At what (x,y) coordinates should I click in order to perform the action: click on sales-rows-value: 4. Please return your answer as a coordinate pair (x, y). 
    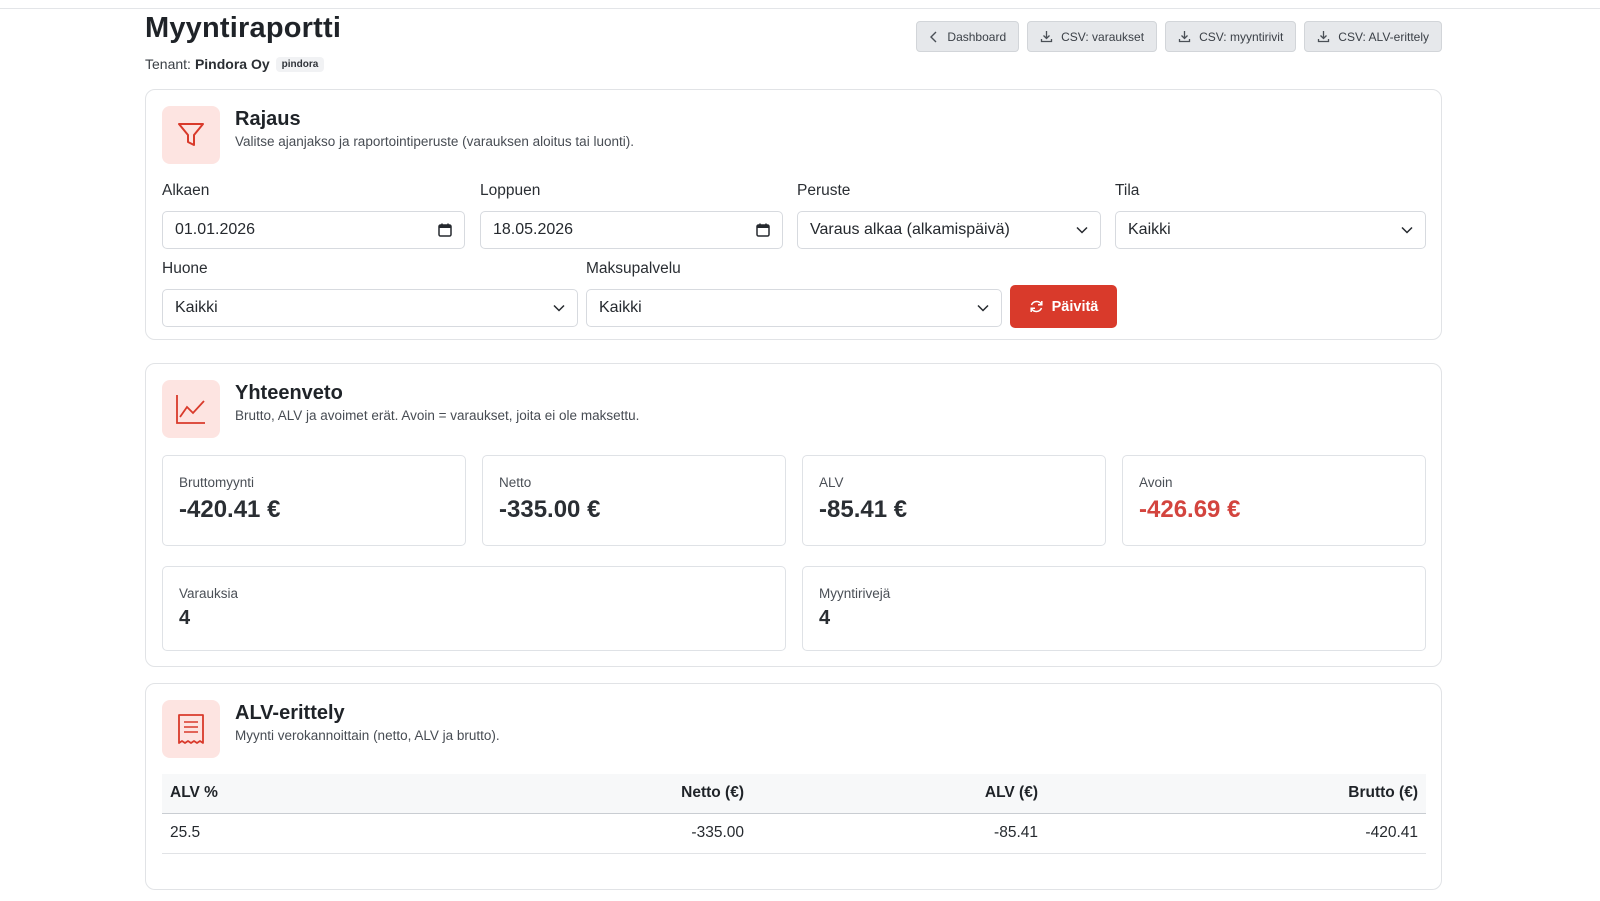
    Looking at the image, I should click on (825, 618).